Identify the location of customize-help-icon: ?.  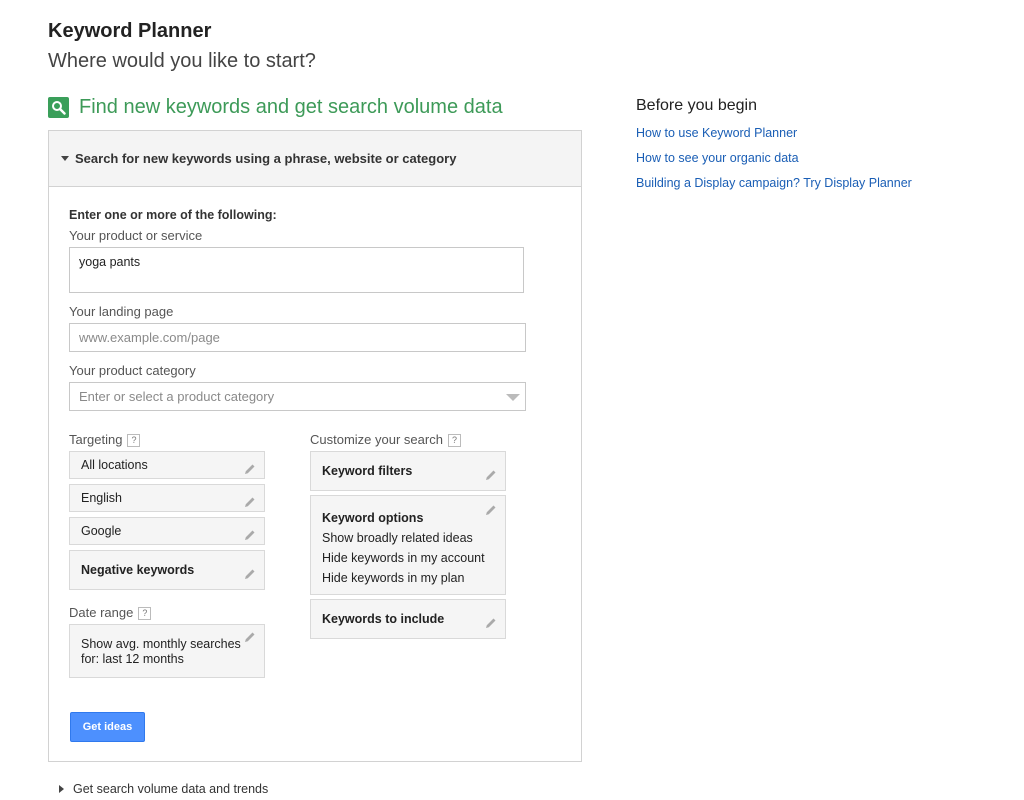
(454, 441).